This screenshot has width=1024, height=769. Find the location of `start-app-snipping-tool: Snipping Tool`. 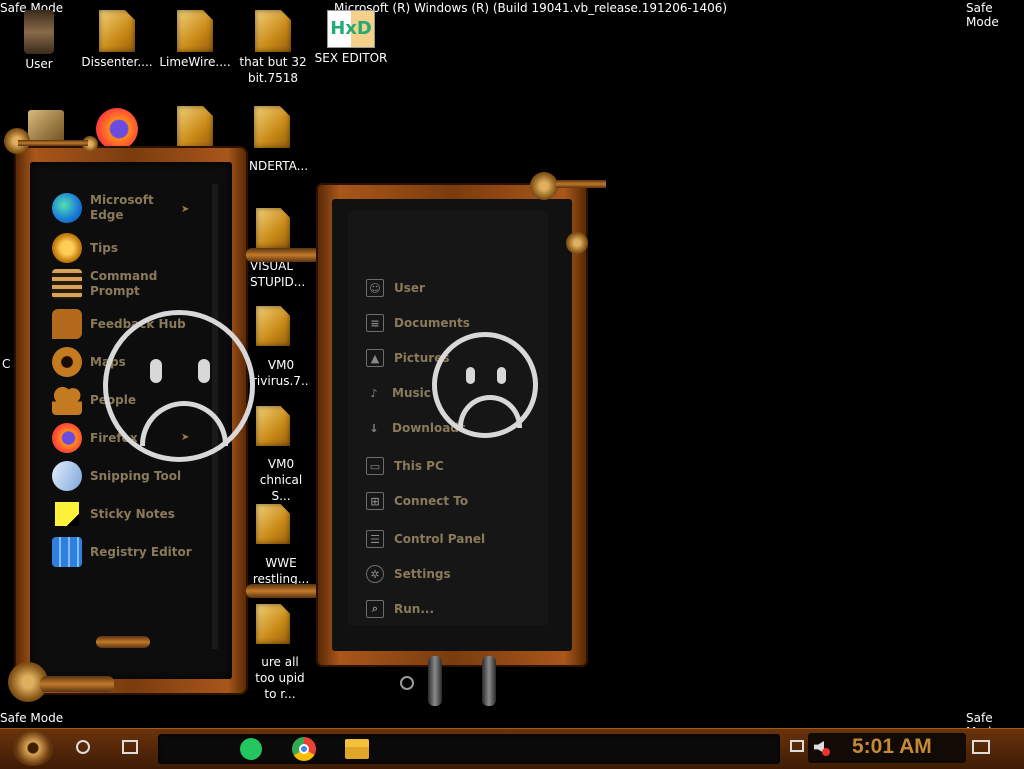

start-app-snipping-tool: Snipping Tool is located at coordinates (134, 476).